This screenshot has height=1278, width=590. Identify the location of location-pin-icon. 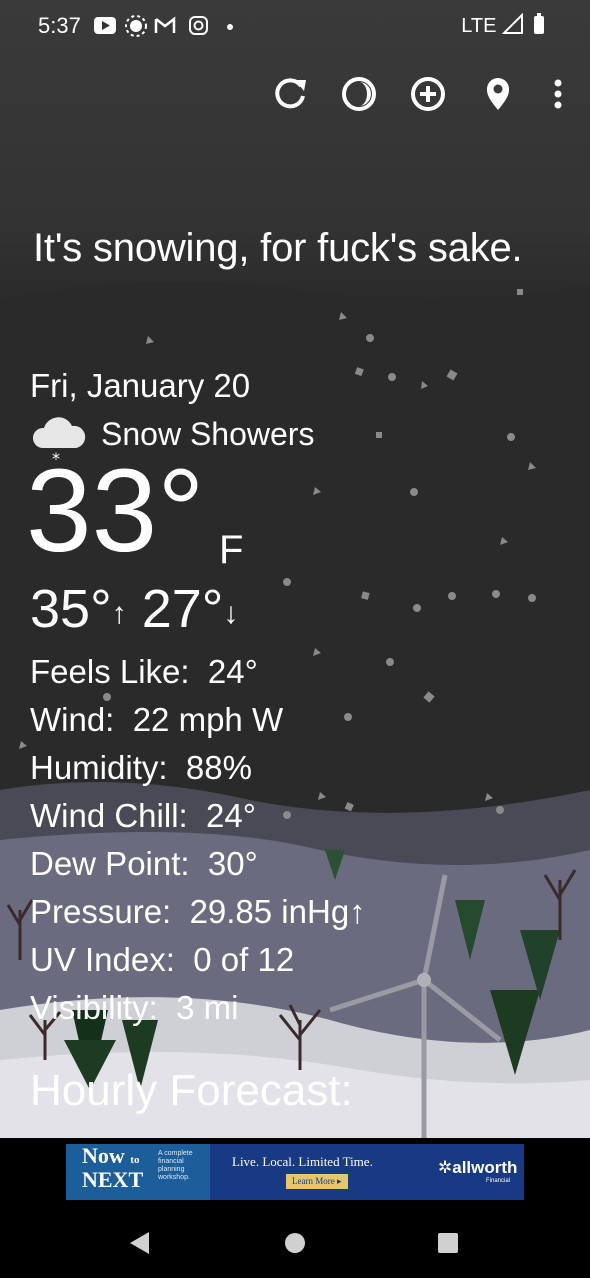
(498, 94).